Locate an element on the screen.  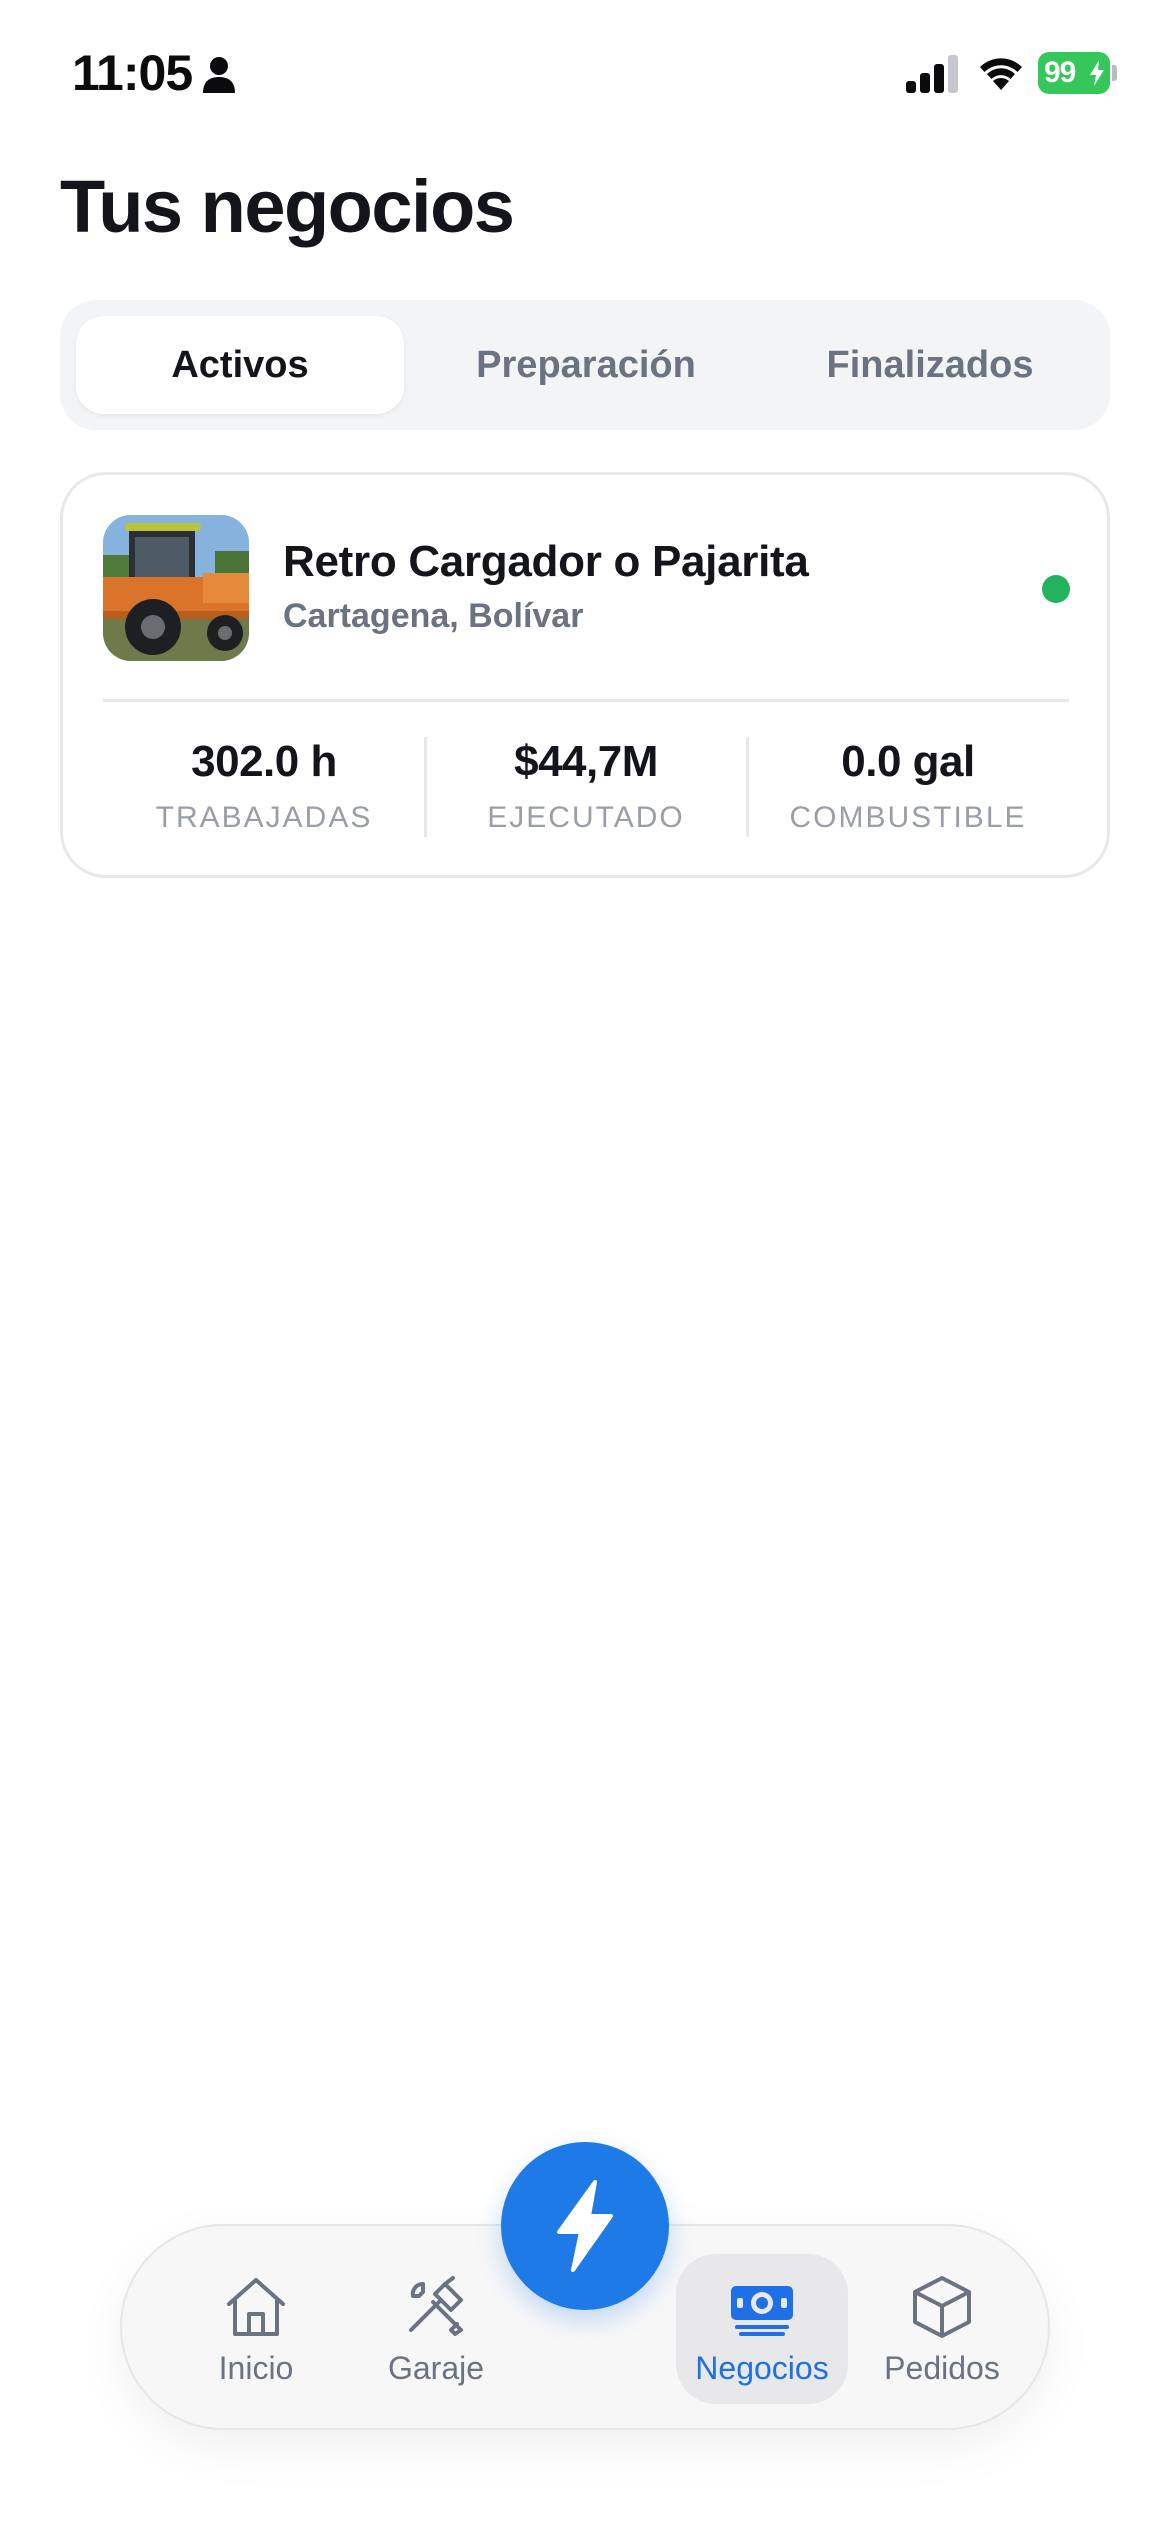
nav-label: Garaje is located at coordinates (436, 2367).